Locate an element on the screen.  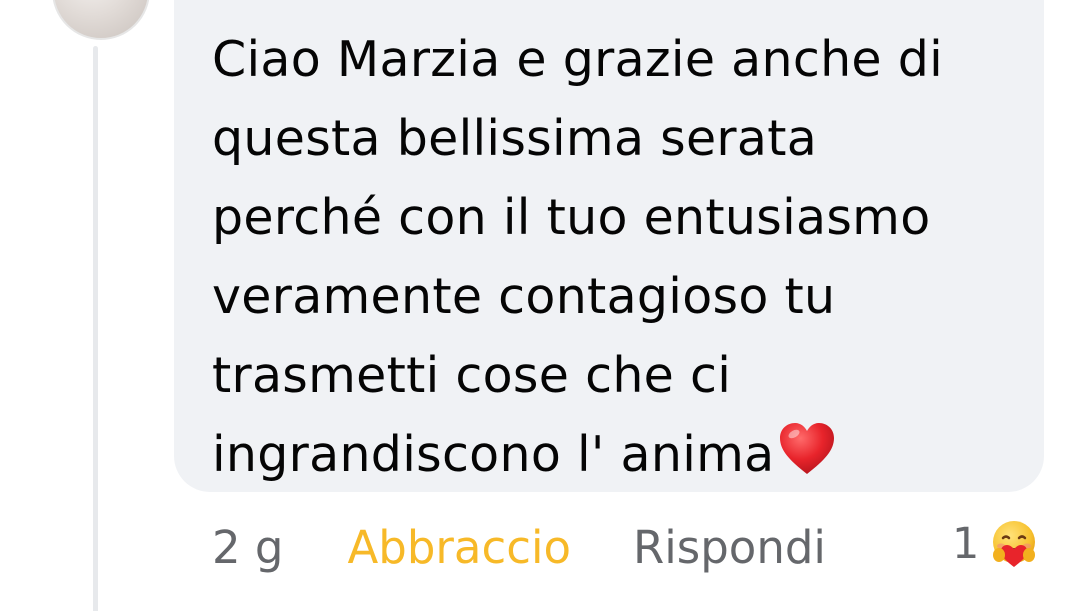
comment-actions: 2 g Abbraccio Rispondi is located at coordinates (519, 547).